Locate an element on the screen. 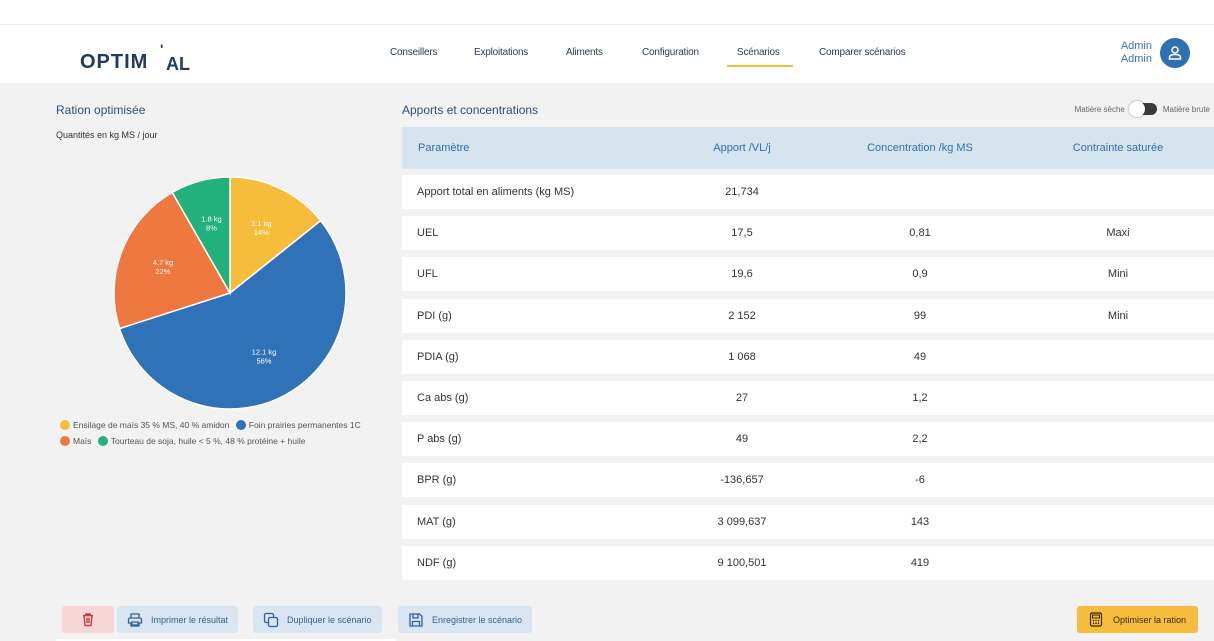 This screenshot has width=1214, height=641. nav-configuration: Configuration is located at coordinates (670, 52).